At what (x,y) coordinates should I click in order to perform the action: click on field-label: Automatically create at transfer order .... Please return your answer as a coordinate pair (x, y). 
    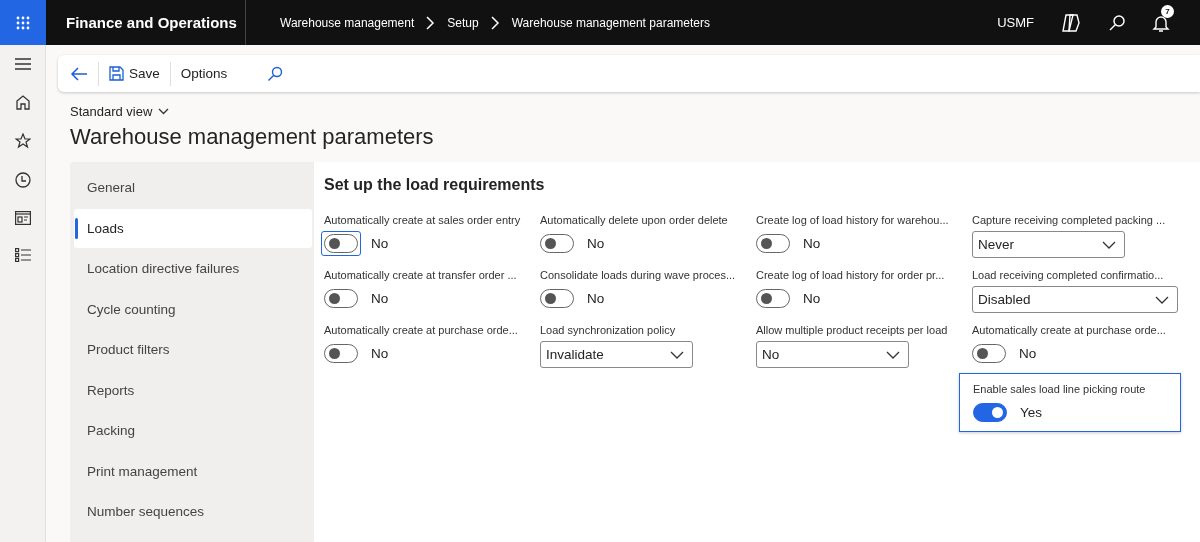
    Looking at the image, I should click on (421, 276).